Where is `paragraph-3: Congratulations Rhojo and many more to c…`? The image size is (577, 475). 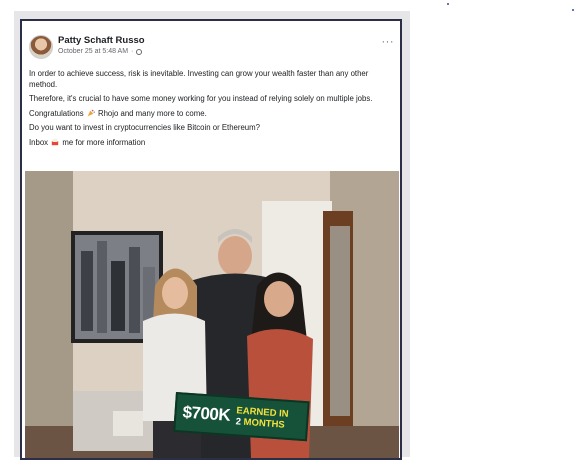
paragraph-3: Congratulations Rhojo and many more to c… is located at coordinates (212, 114).